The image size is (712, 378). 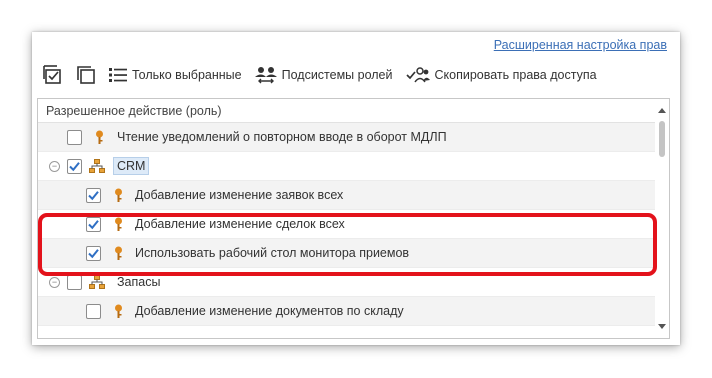 I want to click on check-all-icon, so click(x=53, y=75).